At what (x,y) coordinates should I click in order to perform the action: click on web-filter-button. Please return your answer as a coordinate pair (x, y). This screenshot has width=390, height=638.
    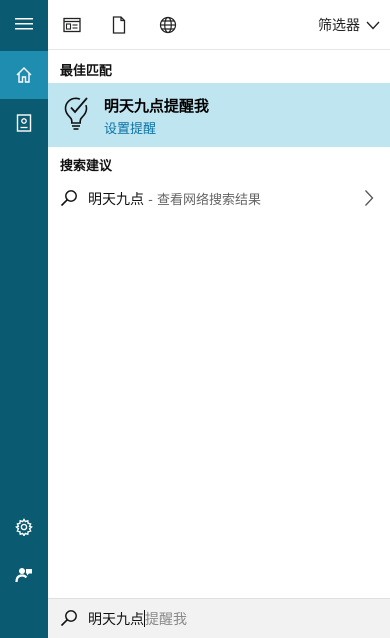
    Looking at the image, I should click on (168, 25).